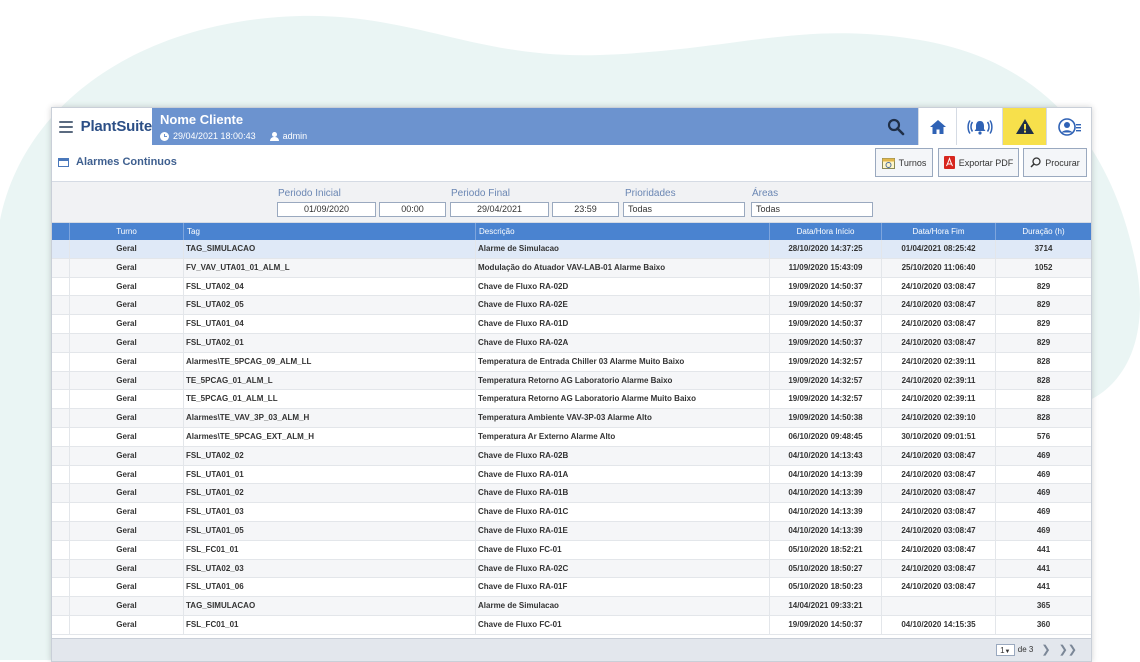 Image resolution: width=1140 pixels, height=662 pixels. I want to click on periodo-final-time-input: 23:59, so click(585, 209).